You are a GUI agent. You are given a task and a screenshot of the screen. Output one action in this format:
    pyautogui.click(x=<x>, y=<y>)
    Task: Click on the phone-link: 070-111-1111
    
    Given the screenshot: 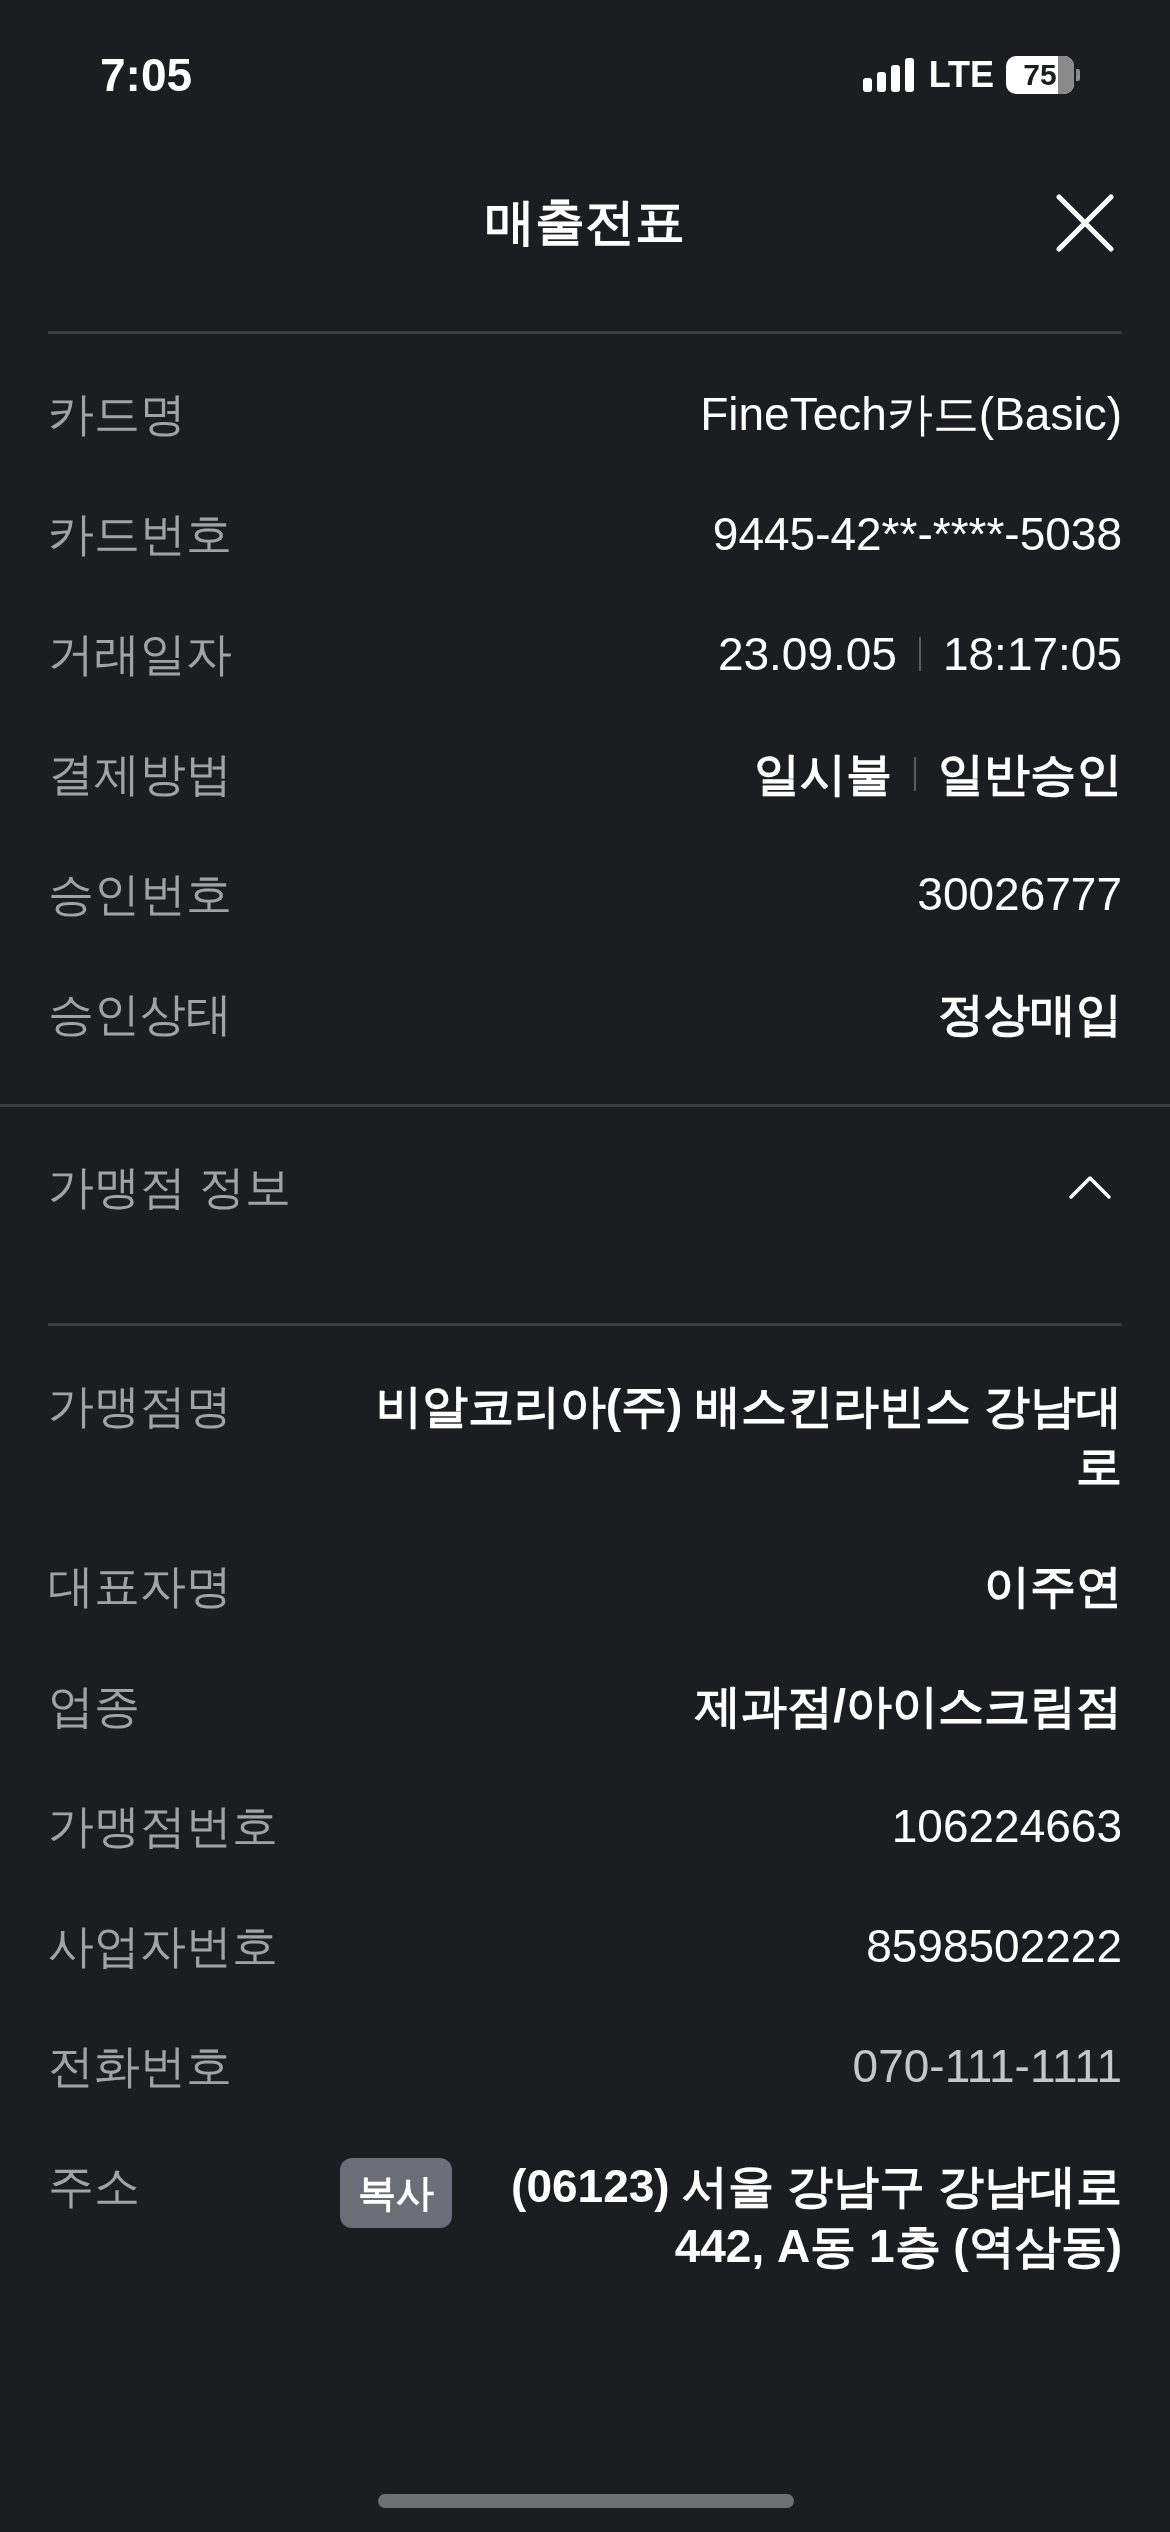 What is the action you would take?
    pyautogui.click(x=987, y=2066)
    